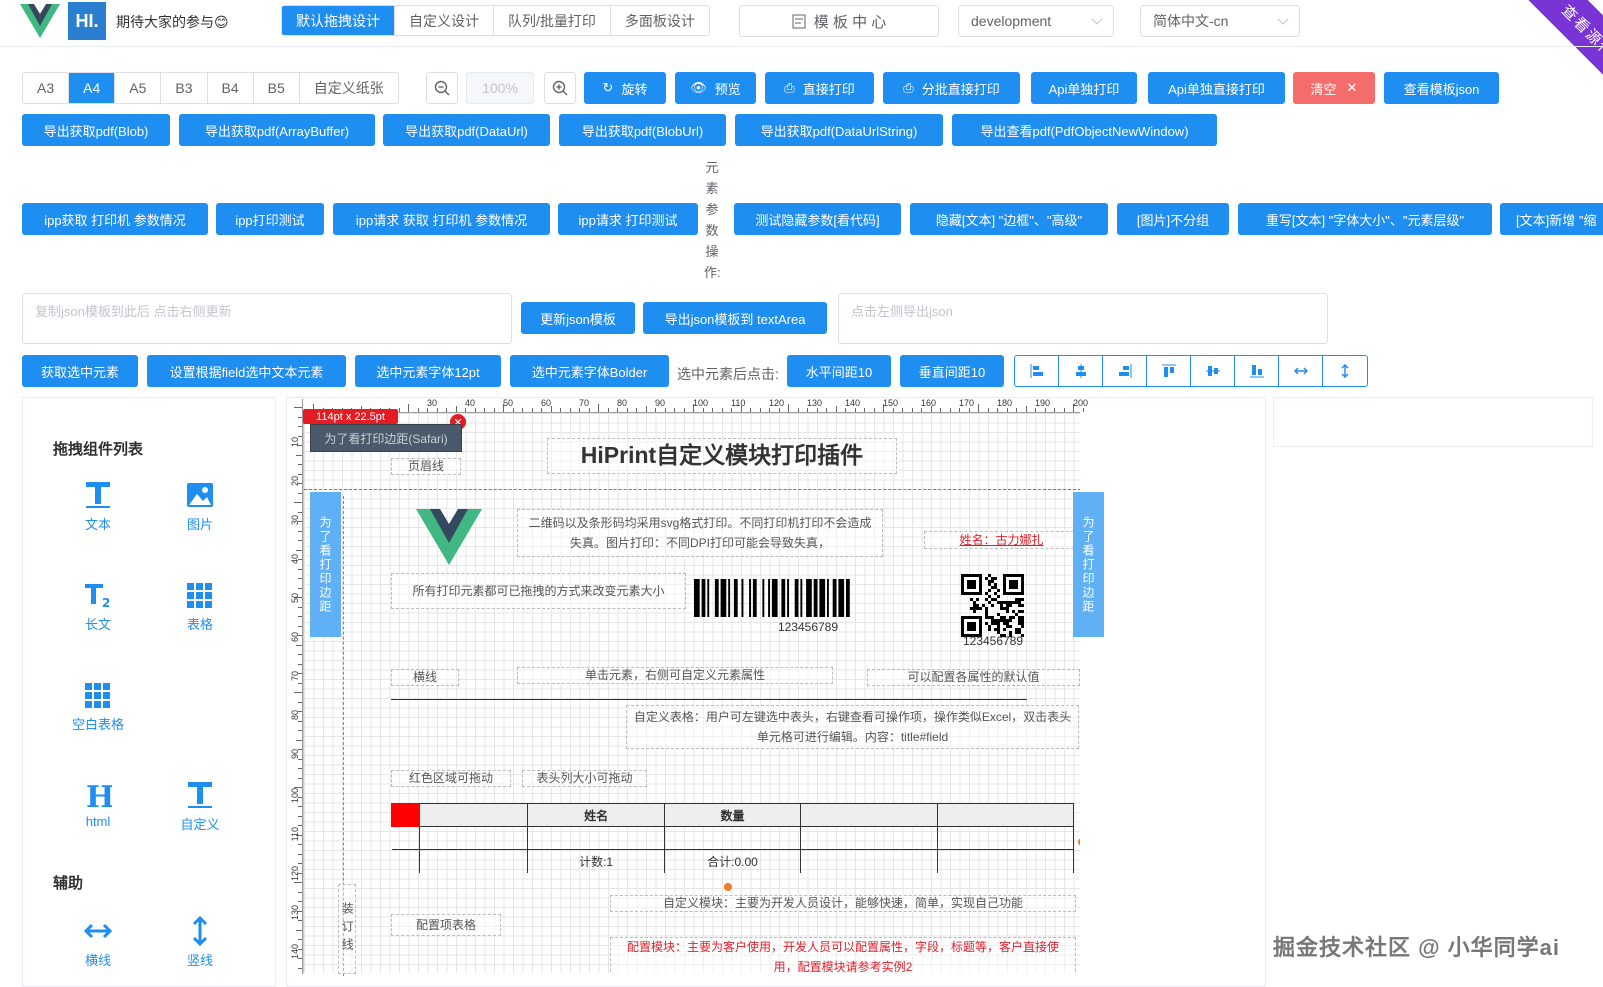 The image size is (1603, 987). I want to click on horizontal-line, so click(709, 699).